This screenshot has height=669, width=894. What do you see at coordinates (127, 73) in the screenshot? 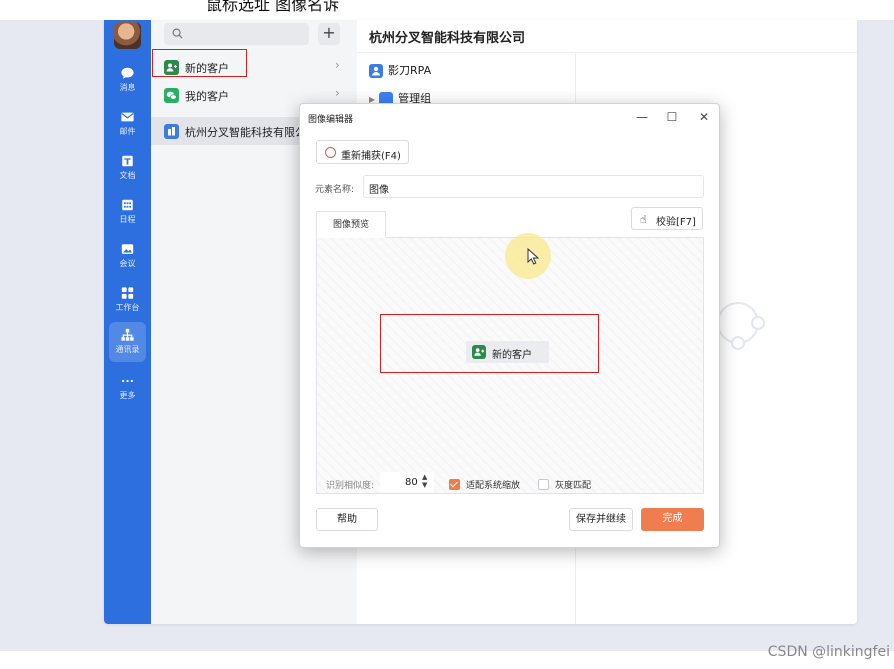
I see `chat-icon` at bounding box center [127, 73].